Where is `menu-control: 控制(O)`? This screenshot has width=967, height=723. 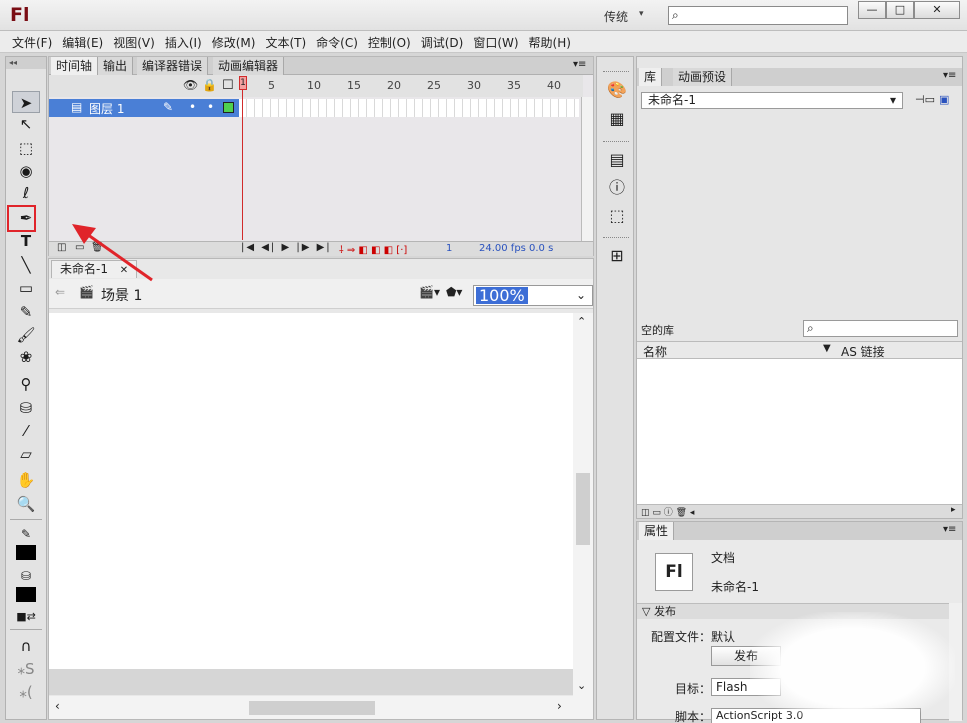 menu-control: 控制(O) is located at coordinates (389, 42).